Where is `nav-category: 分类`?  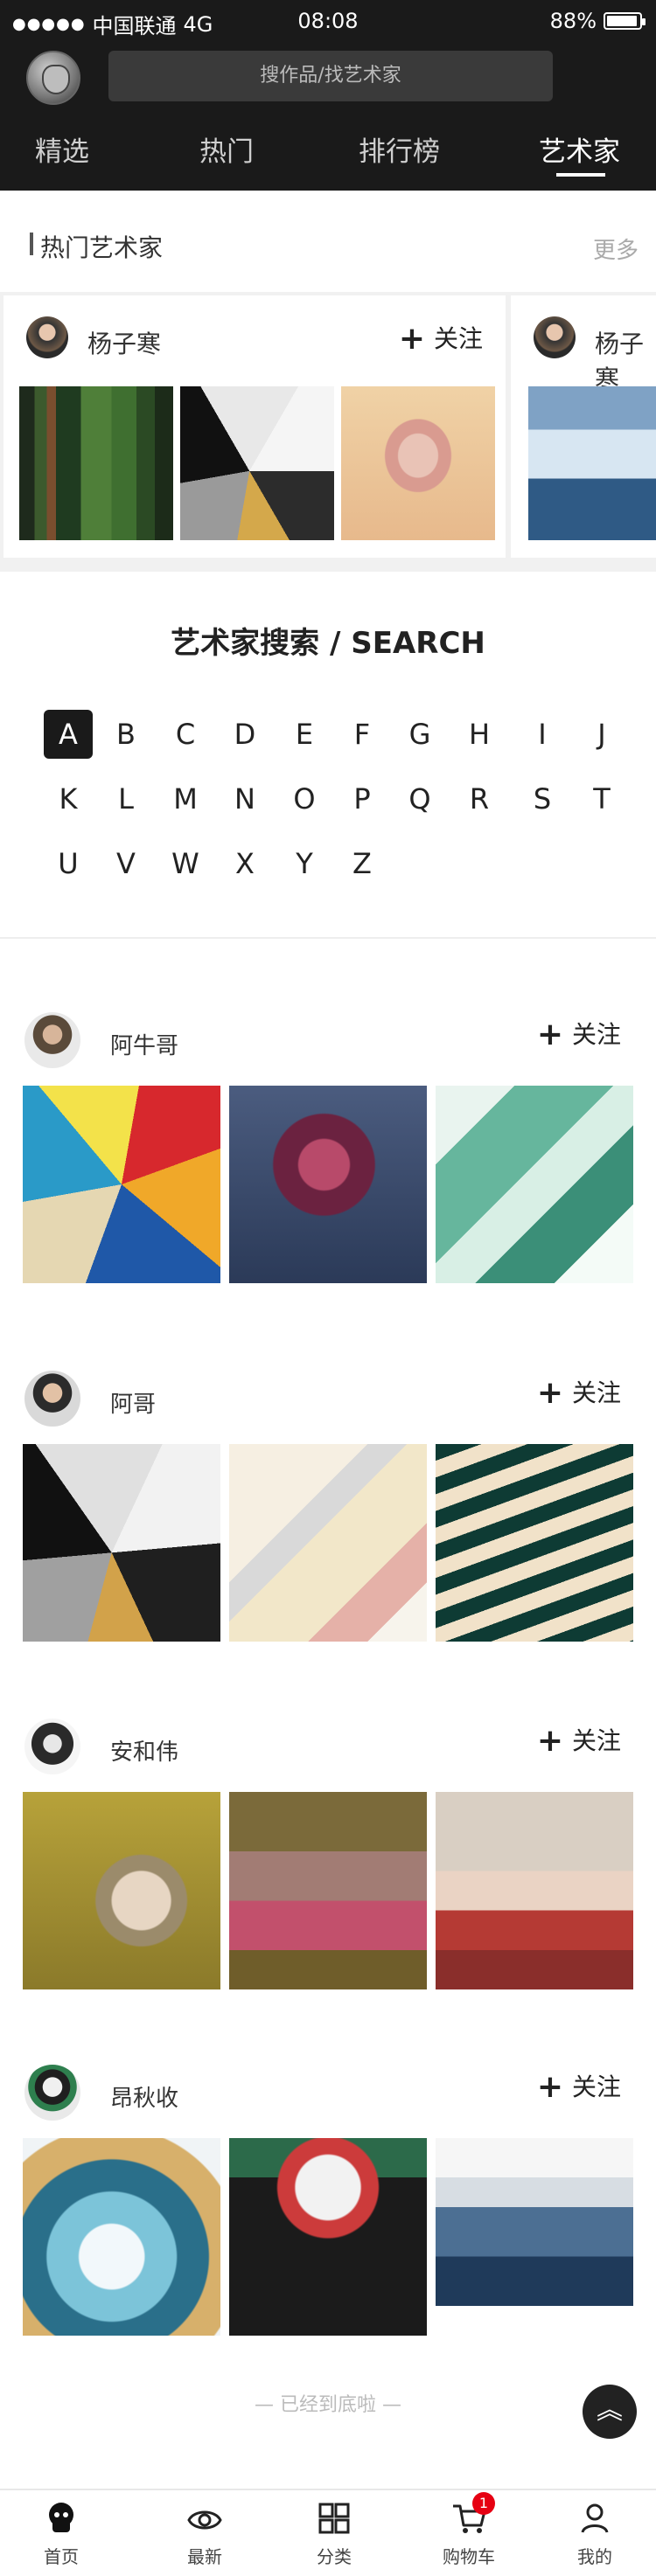
nav-category: 分类 is located at coordinates (334, 2533).